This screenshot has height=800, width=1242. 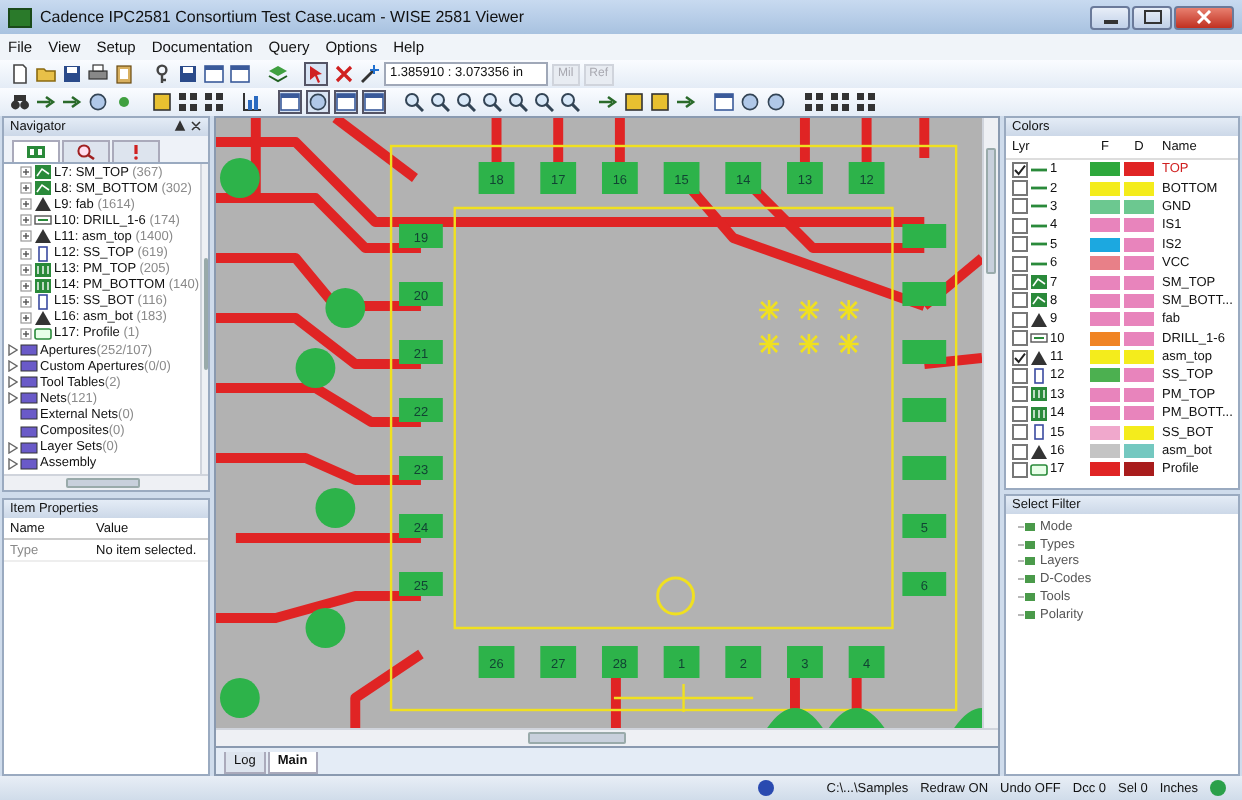 What do you see at coordinates (1110, 17) in the screenshot?
I see `minimize-button` at bounding box center [1110, 17].